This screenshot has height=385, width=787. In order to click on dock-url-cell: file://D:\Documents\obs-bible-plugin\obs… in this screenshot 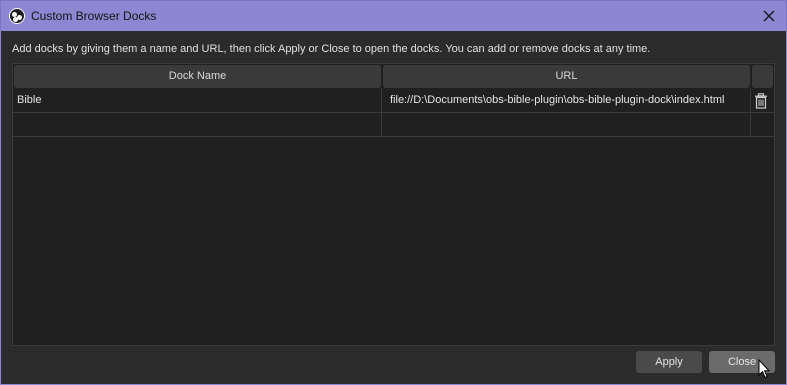, I will do `click(570, 100)`.